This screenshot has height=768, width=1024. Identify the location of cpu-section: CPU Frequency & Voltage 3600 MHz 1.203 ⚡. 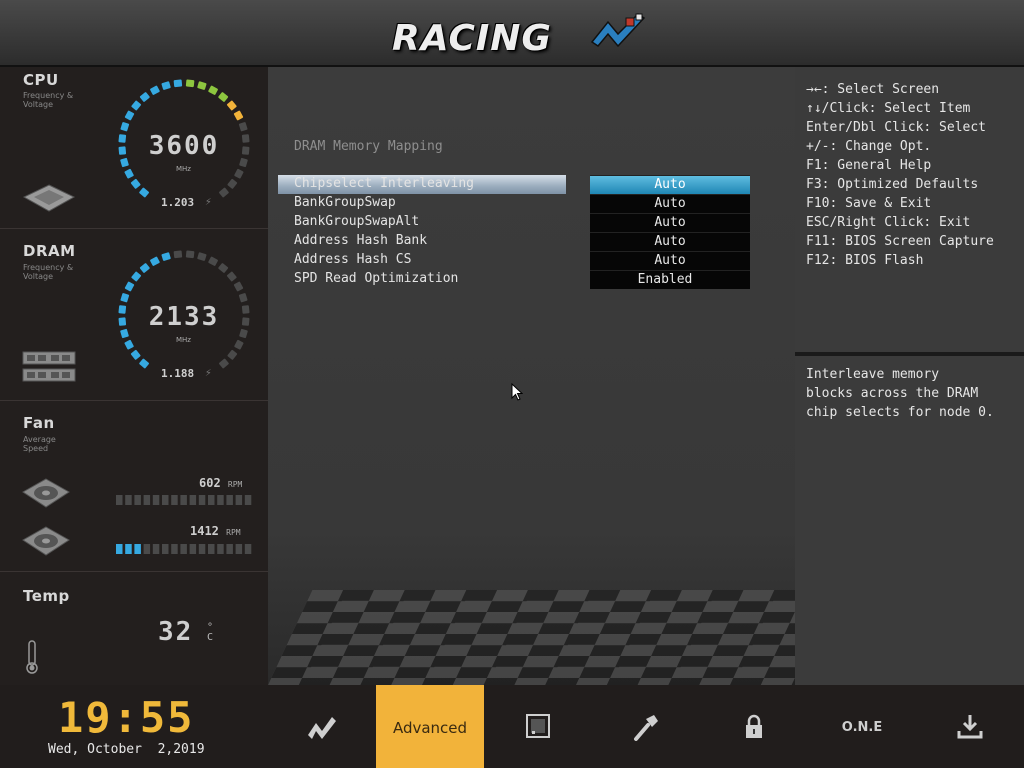
(134, 148).